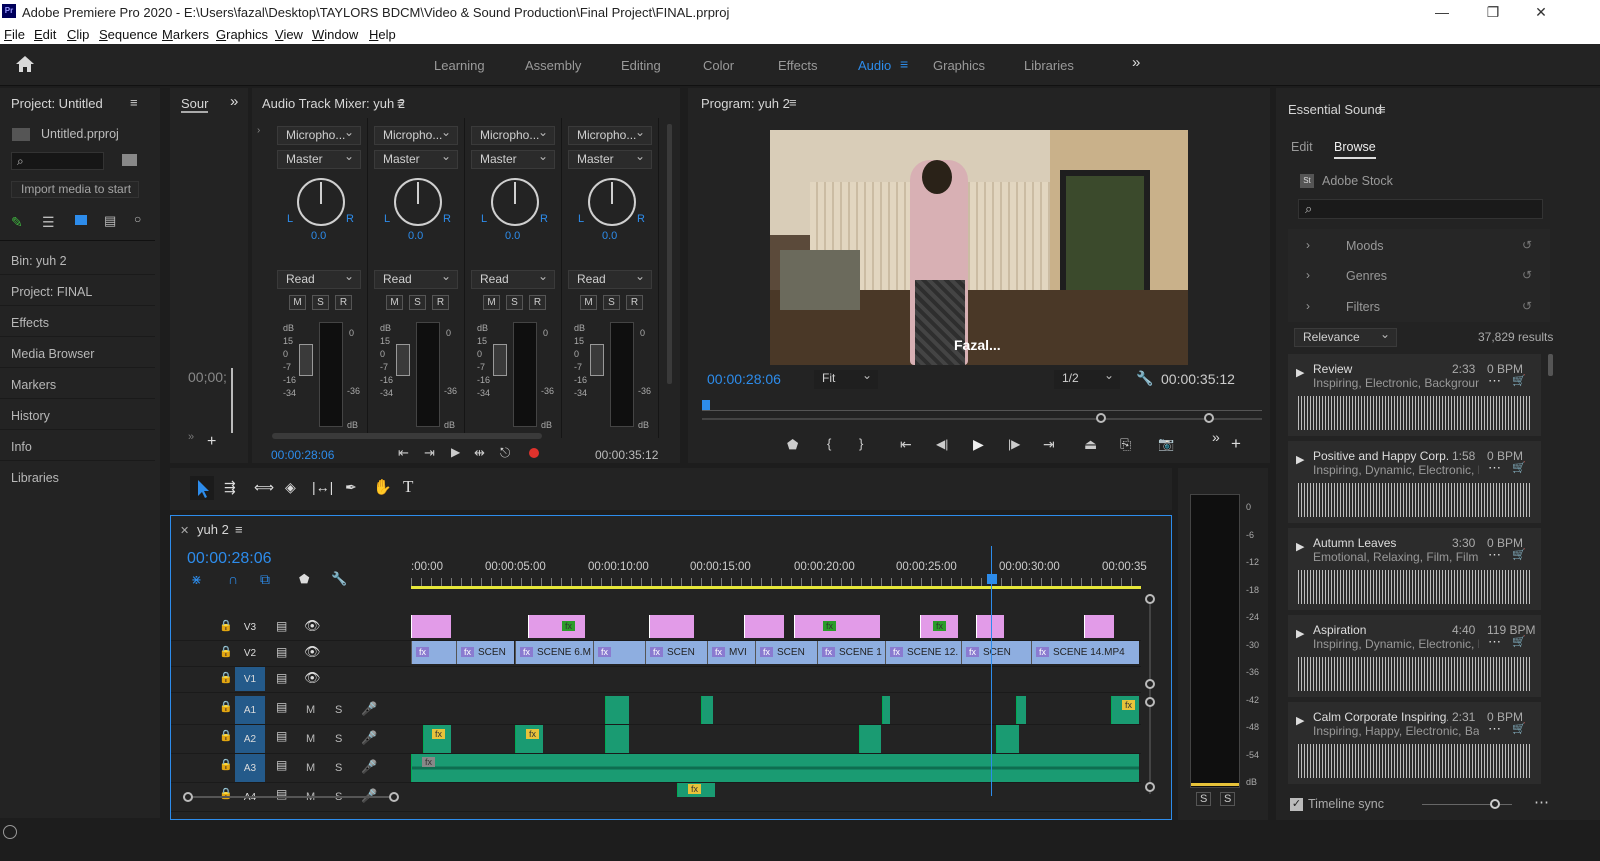 This screenshot has height=861, width=1600. I want to click on solo-button: S, so click(320, 302).